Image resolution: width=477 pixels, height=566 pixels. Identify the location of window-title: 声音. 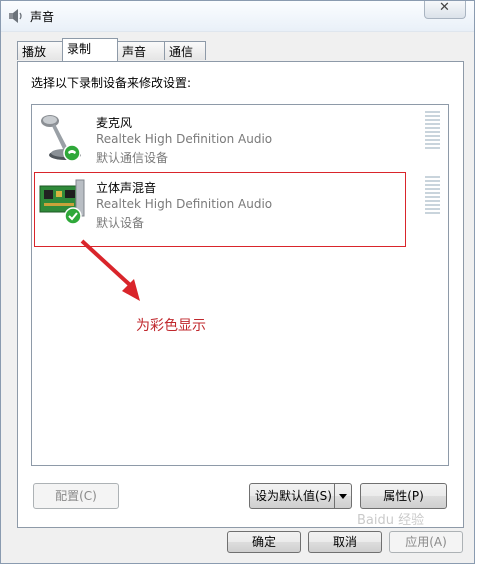
(42, 17).